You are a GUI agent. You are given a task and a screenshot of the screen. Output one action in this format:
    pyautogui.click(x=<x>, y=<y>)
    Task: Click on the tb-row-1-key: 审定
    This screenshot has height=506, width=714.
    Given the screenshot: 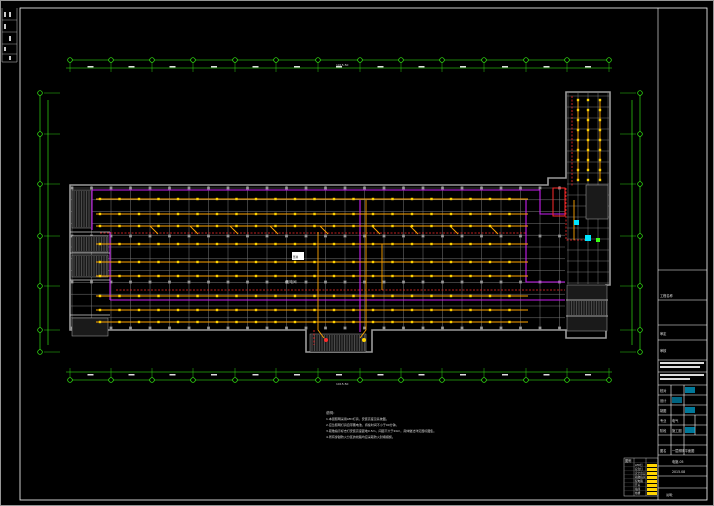 What is the action you would take?
    pyautogui.click(x=663, y=333)
    